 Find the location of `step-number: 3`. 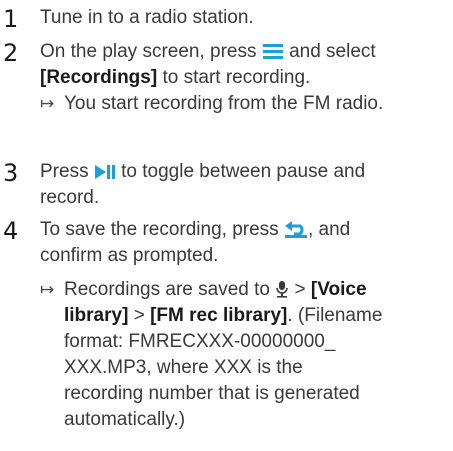

step-number: 3 is located at coordinates (11, 173).